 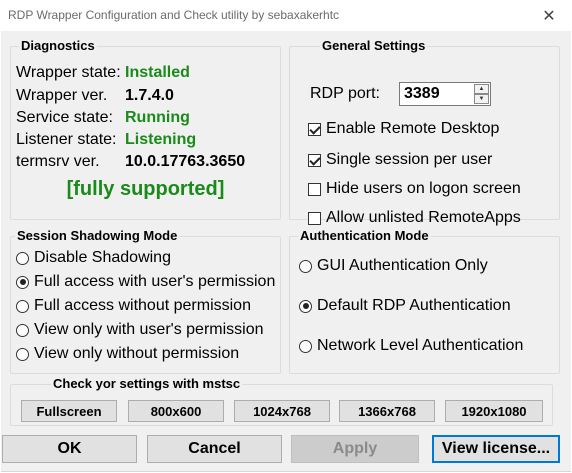 I want to click on rdp-port-spinbox: ▲ ▼, so click(x=445, y=94).